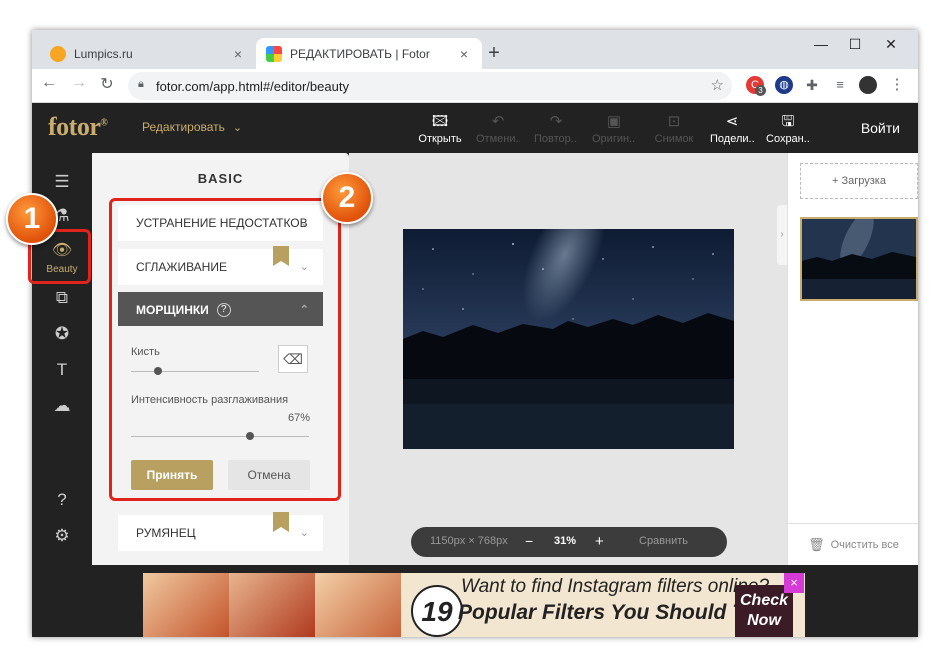 This screenshot has height=669, width=950. Describe the element at coordinates (556, 122) in the screenshot. I see `redo-icon: ↷` at that location.